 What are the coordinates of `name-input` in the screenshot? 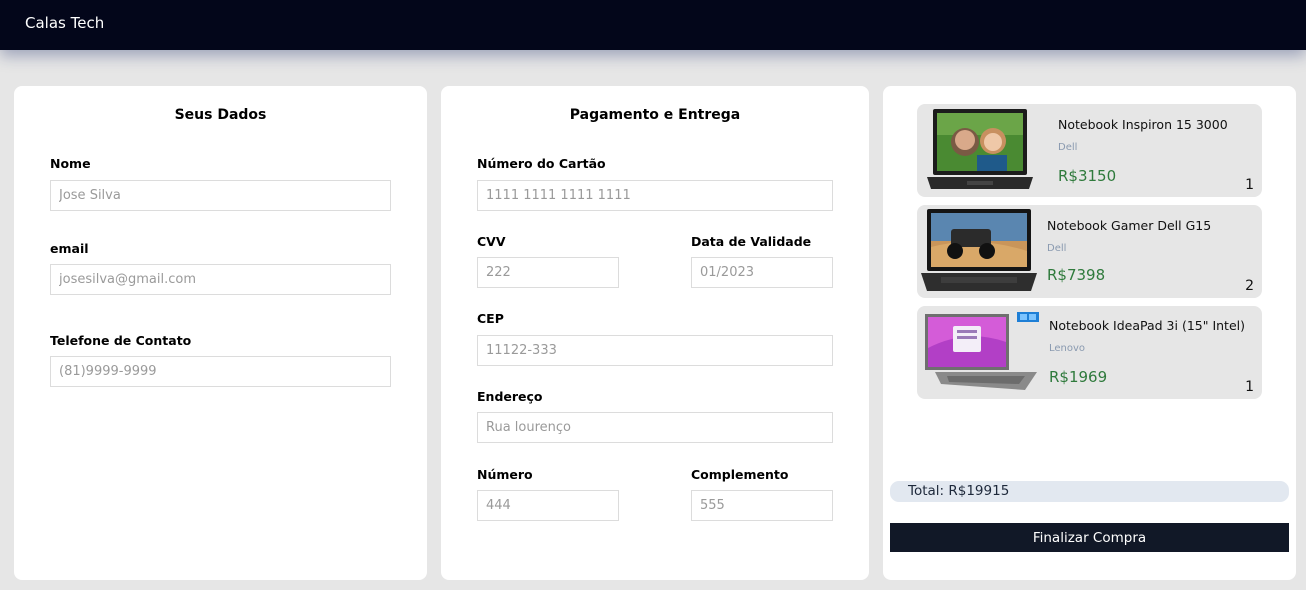 It's located at (220, 195).